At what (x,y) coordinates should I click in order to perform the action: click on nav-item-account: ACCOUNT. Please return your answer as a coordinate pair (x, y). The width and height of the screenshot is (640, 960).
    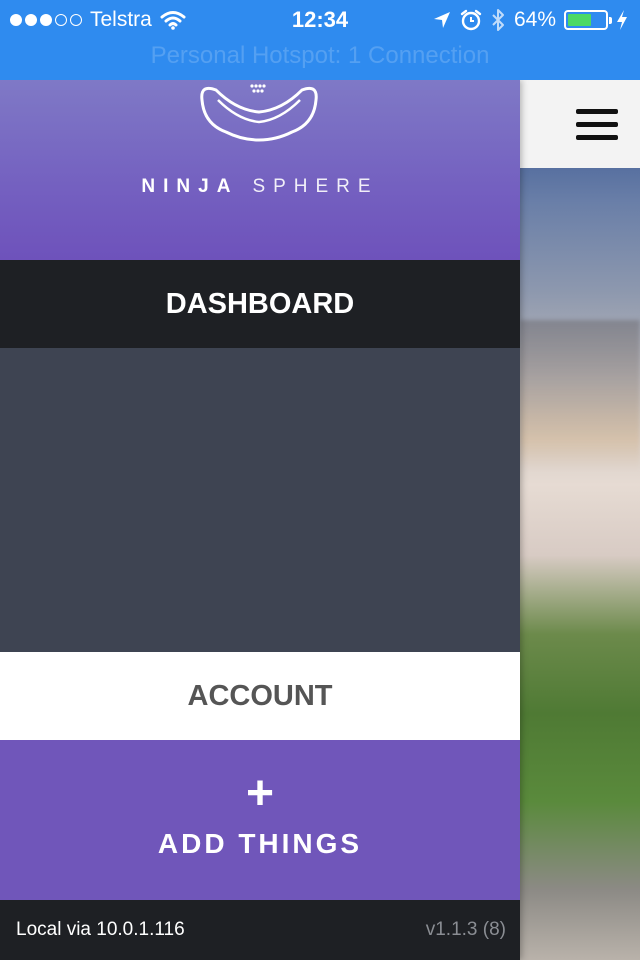
    Looking at the image, I should click on (260, 696).